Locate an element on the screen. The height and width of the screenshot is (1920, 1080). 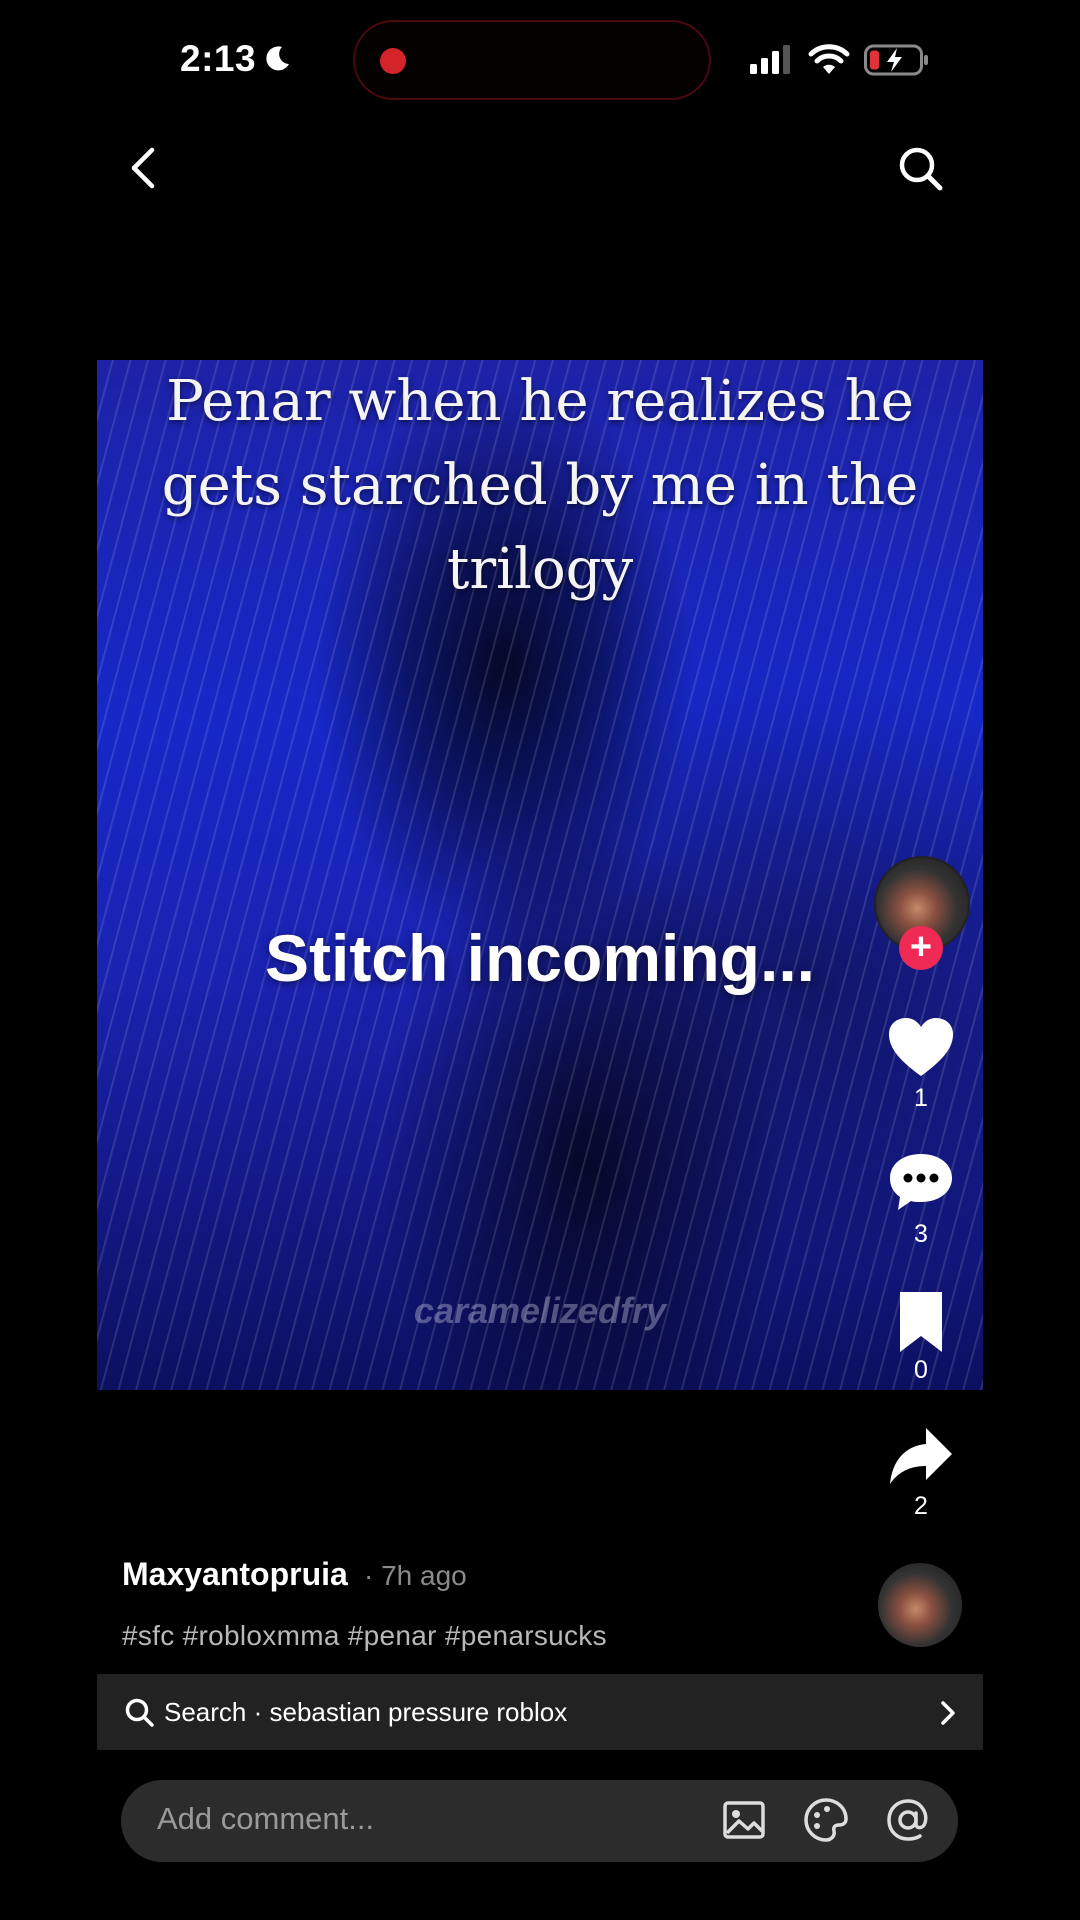
wifi-icon is located at coordinates (829, 59).